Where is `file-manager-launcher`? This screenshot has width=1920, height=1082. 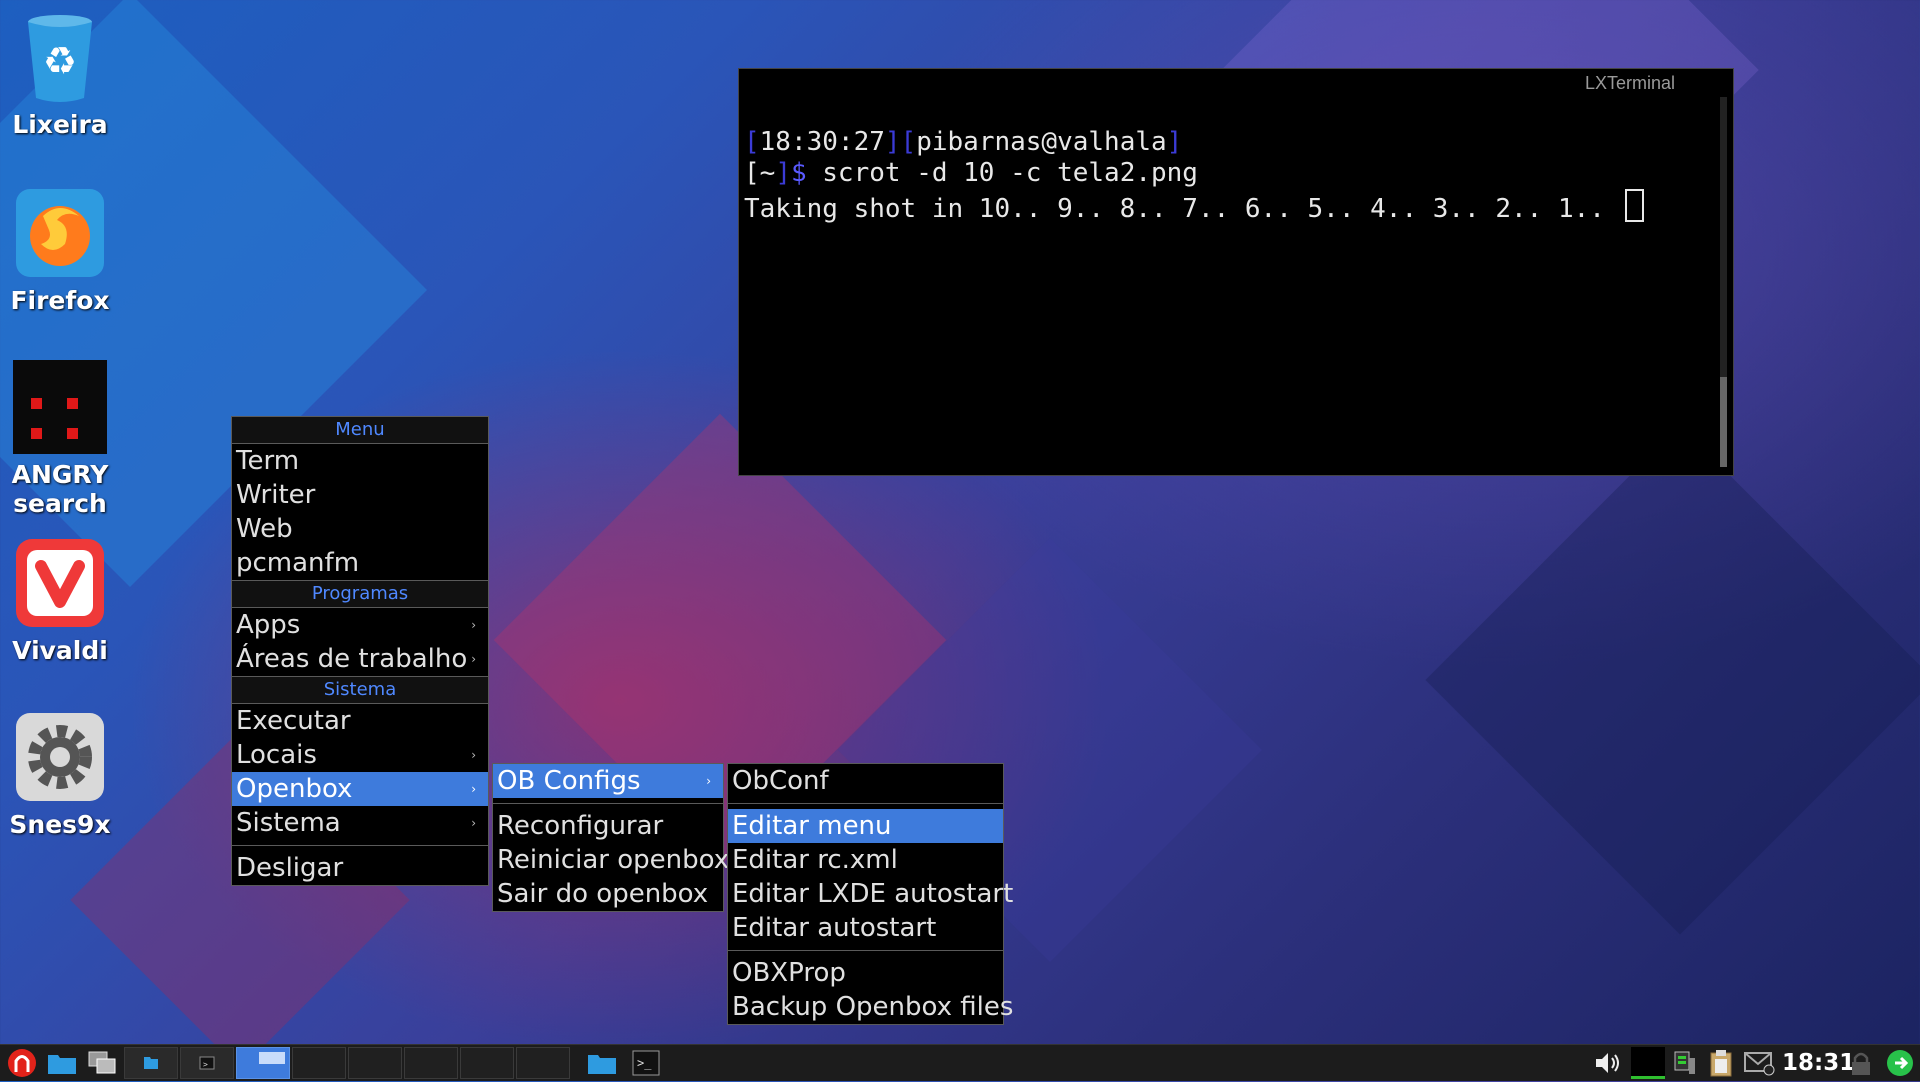
file-manager-launcher is located at coordinates (62, 1063).